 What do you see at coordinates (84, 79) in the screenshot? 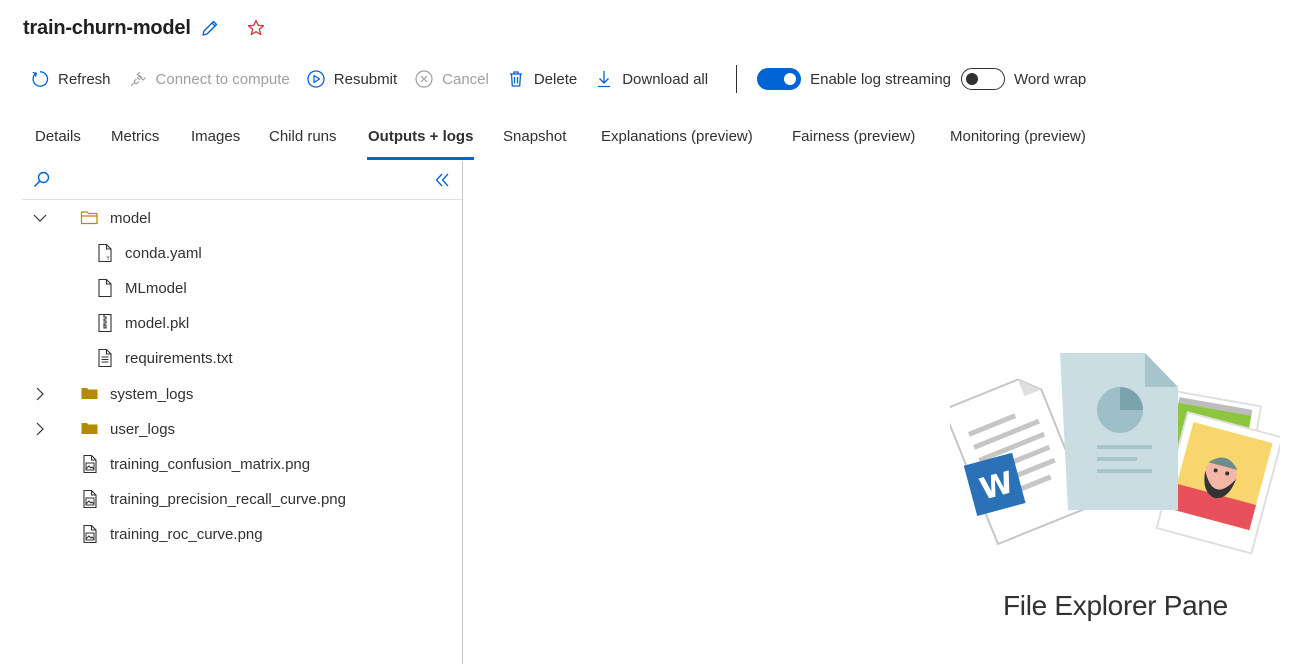
I see `refresh-label: Refresh` at bounding box center [84, 79].